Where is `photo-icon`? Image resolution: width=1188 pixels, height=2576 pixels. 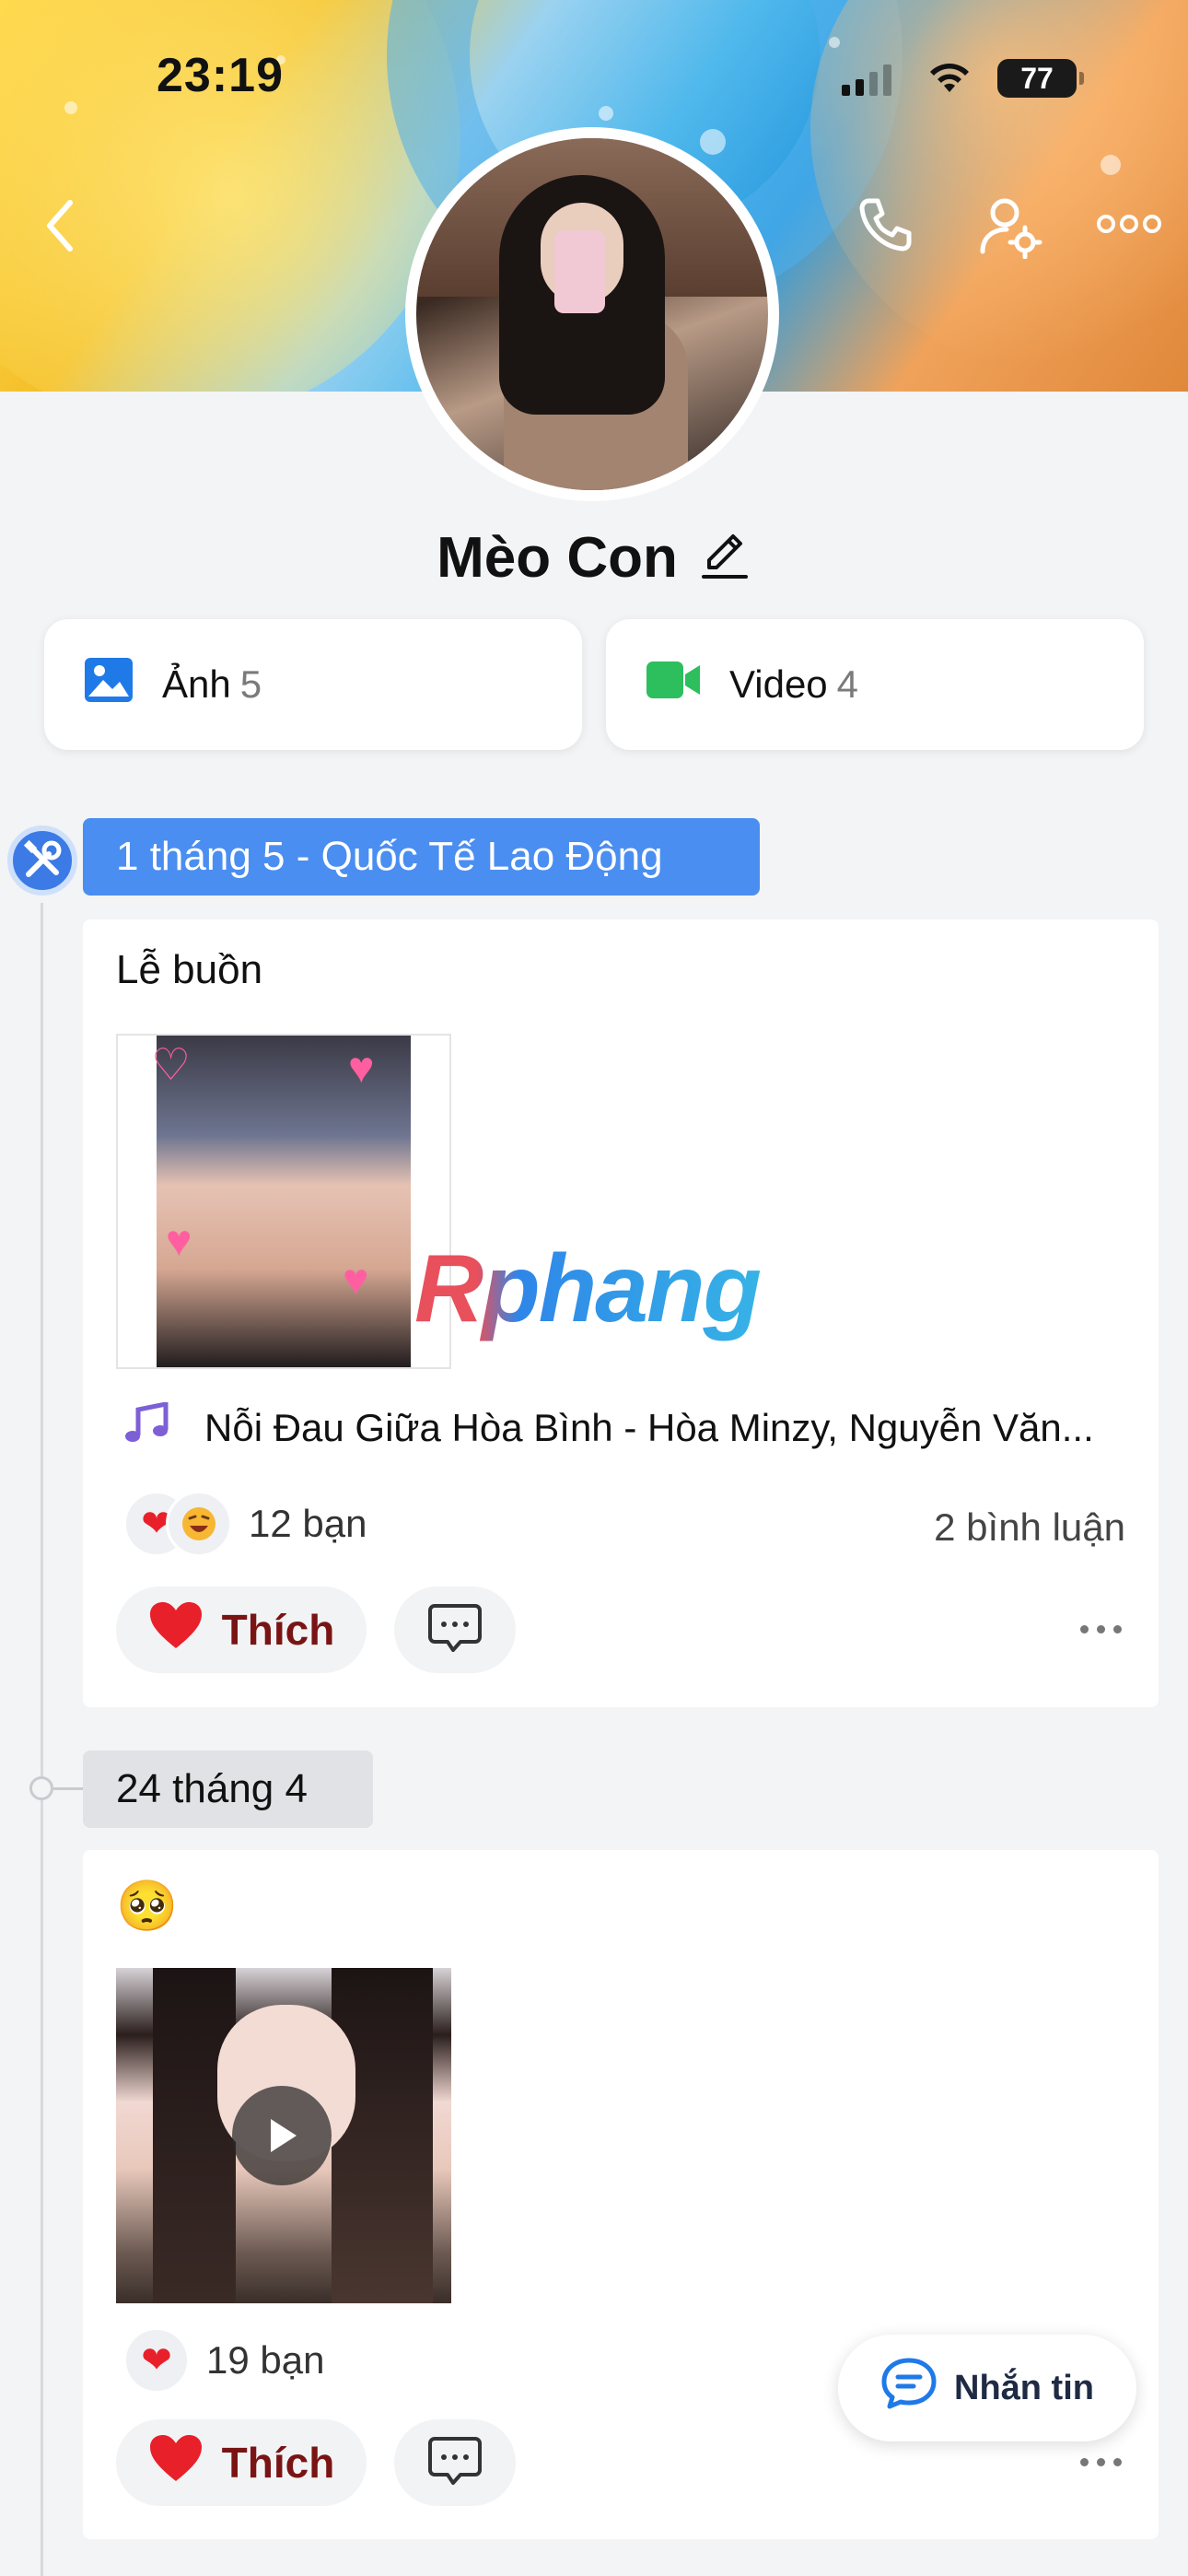
photo-icon is located at coordinates (108, 684).